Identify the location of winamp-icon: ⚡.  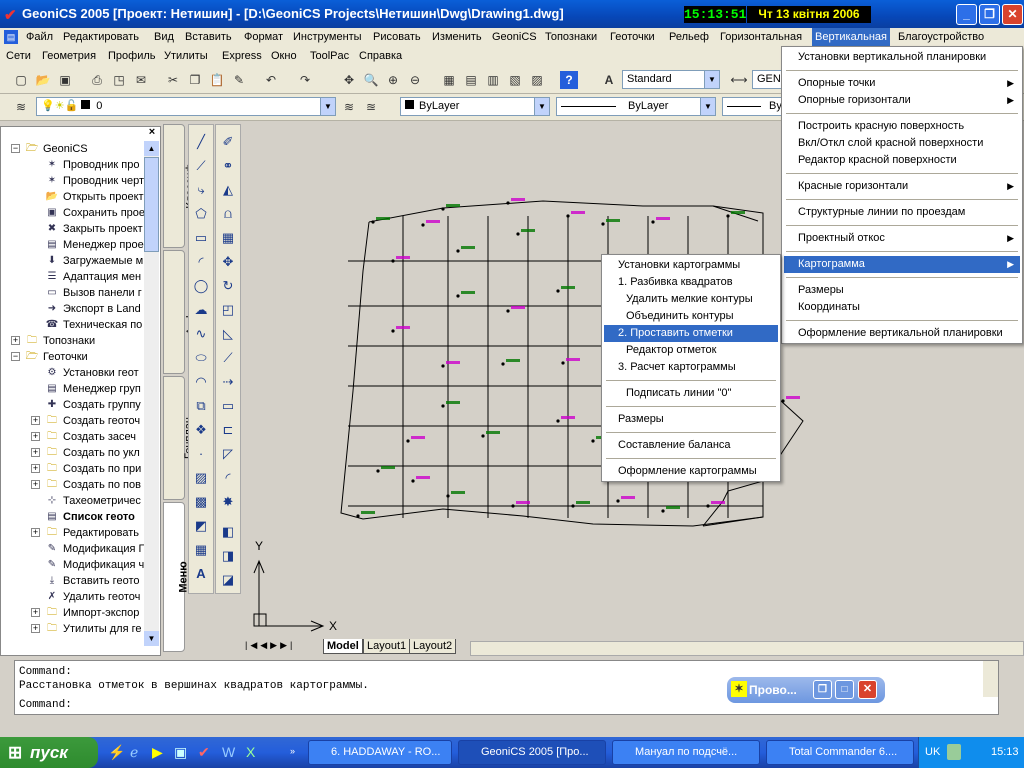
(116, 752).